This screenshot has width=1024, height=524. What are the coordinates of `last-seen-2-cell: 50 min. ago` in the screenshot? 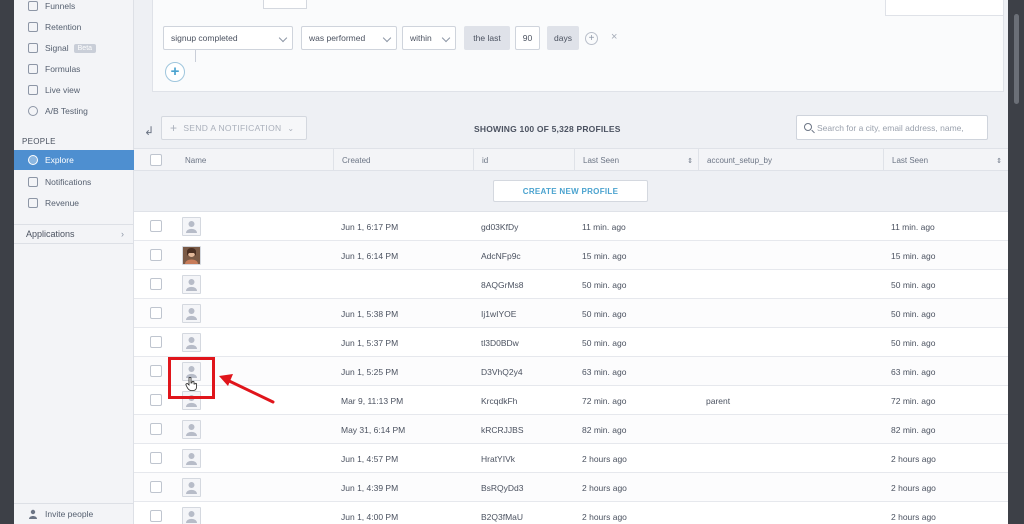 It's located at (913, 313).